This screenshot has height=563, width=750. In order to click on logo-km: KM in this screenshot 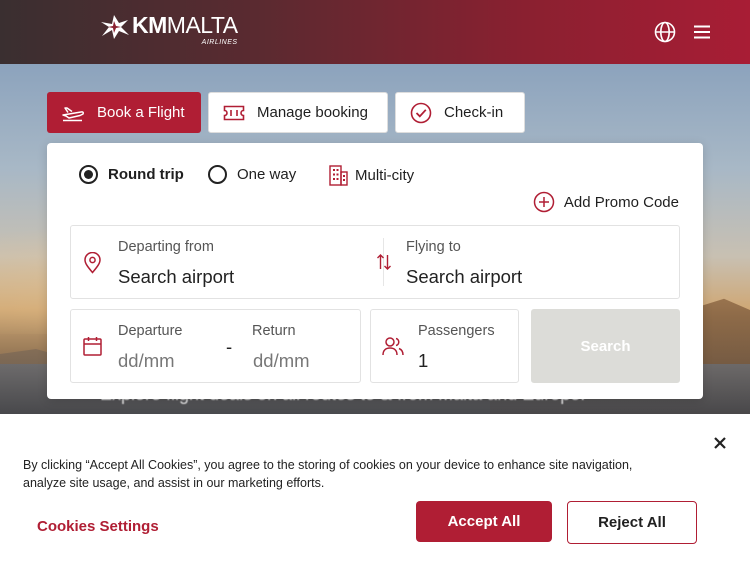, I will do `click(149, 25)`.